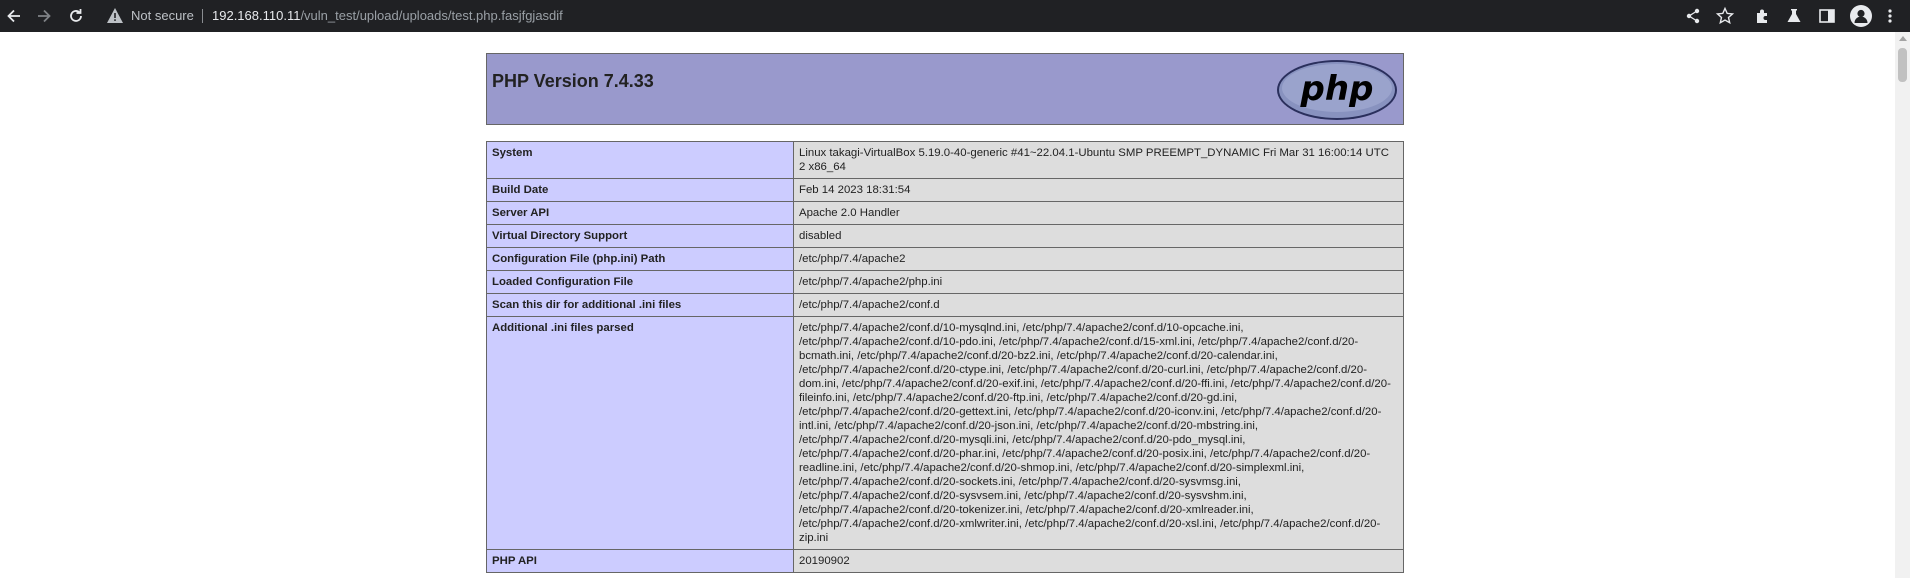 This screenshot has width=1910, height=578. What do you see at coordinates (1903, 38) in the screenshot?
I see `scroll-up-arrow-icon` at bounding box center [1903, 38].